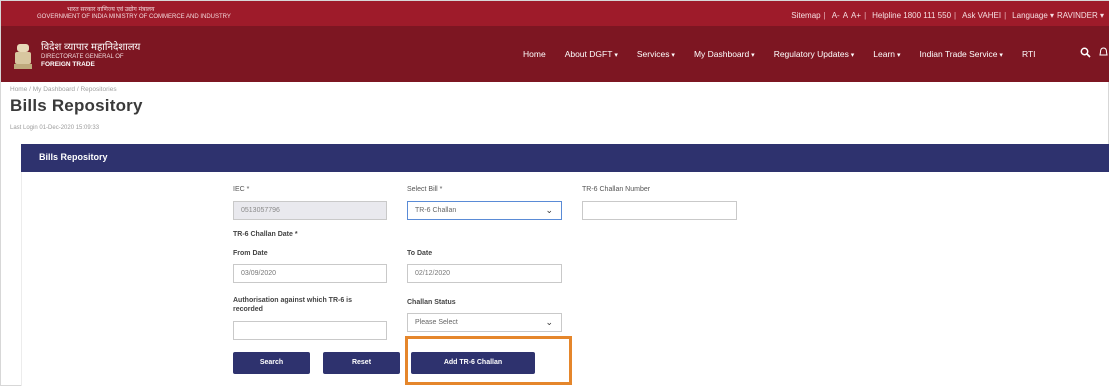  I want to click on utility-link: Helpline 1800 111 550, so click(911, 15).